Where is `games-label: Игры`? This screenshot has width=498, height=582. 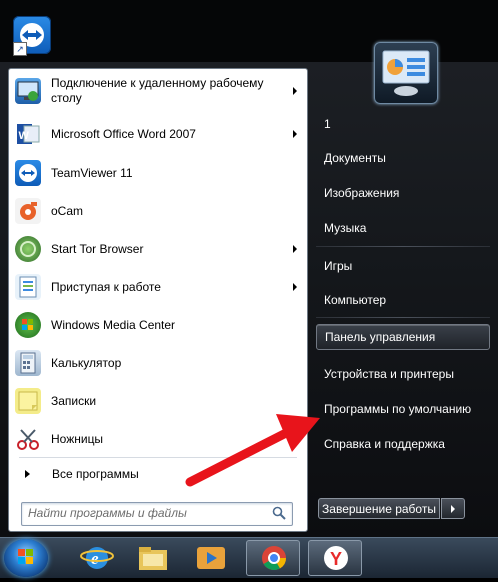
games-label: Игры is located at coordinates (338, 266).